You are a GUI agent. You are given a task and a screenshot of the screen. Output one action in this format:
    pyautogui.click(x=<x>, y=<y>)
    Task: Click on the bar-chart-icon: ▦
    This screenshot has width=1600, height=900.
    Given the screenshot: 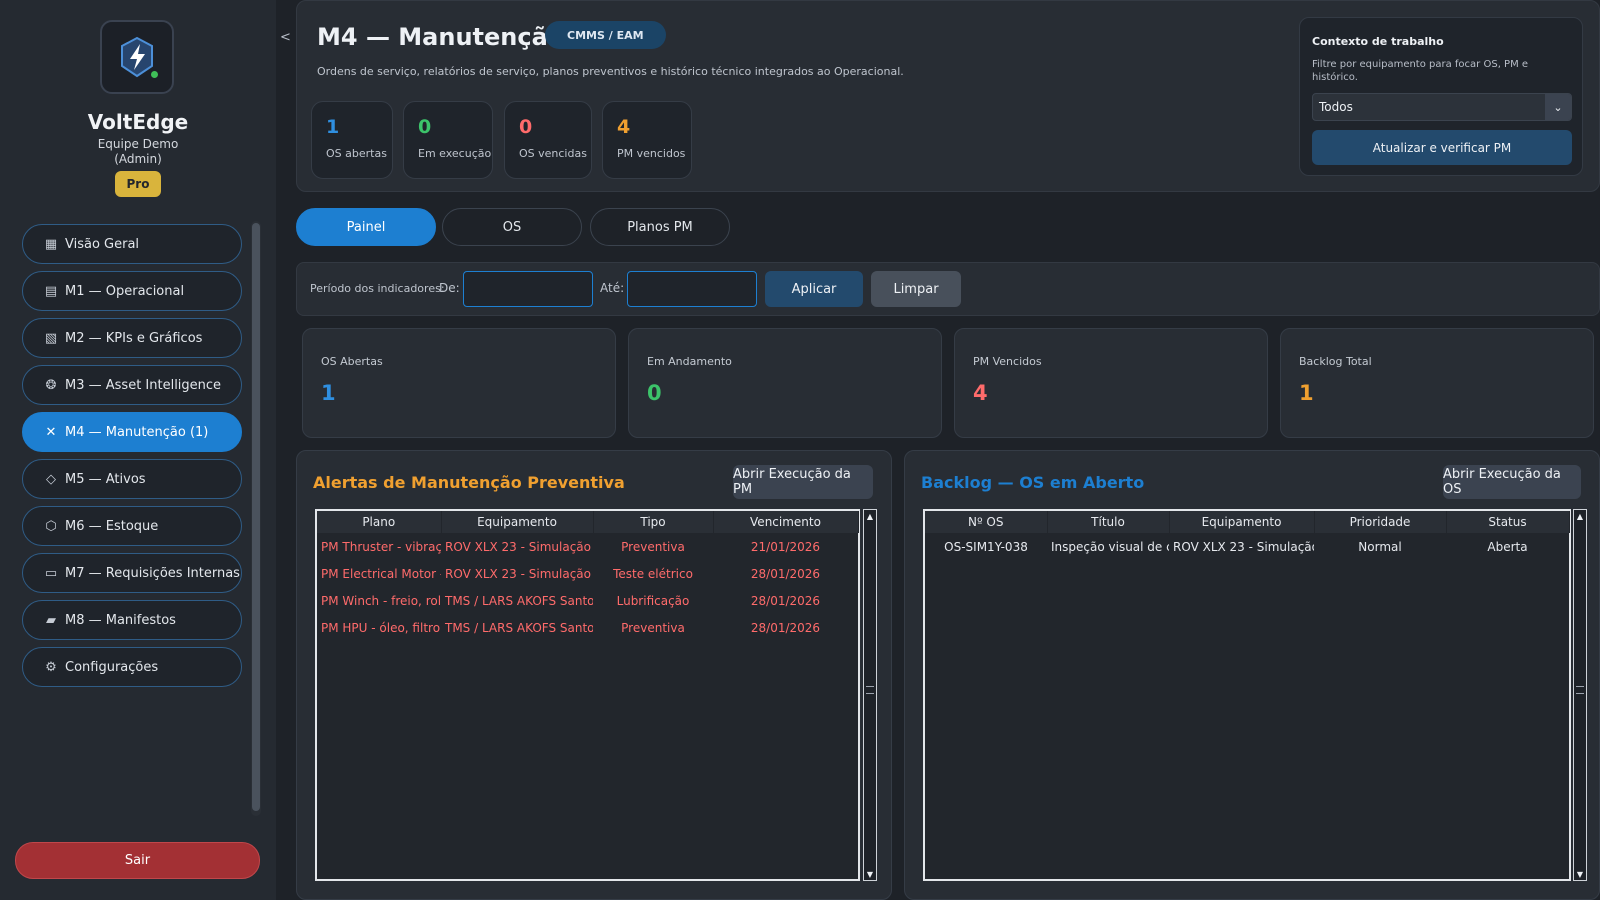 What is the action you would take?
    pyautogui.click(x=51, y=244)
    